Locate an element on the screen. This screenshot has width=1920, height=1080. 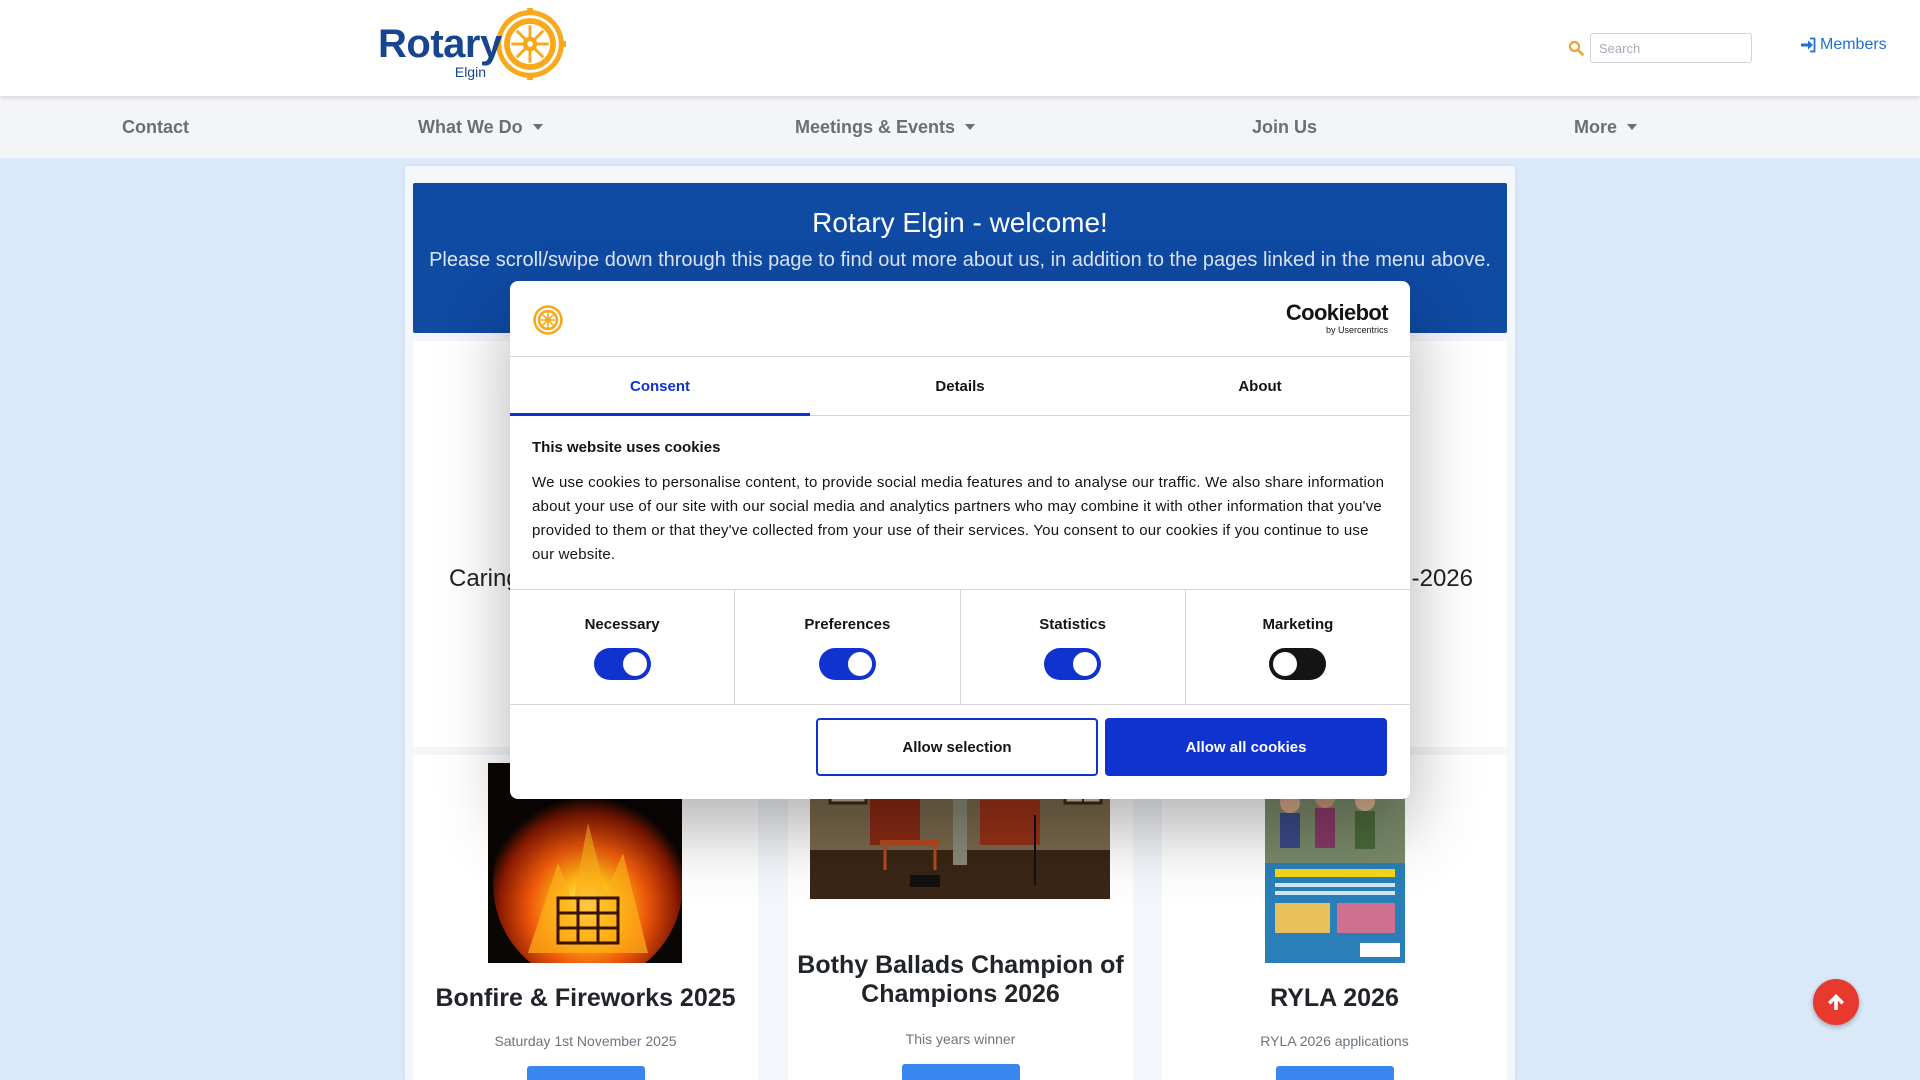
site-header: Rotary Elgin Search Members is located at coordinates (960, 48).